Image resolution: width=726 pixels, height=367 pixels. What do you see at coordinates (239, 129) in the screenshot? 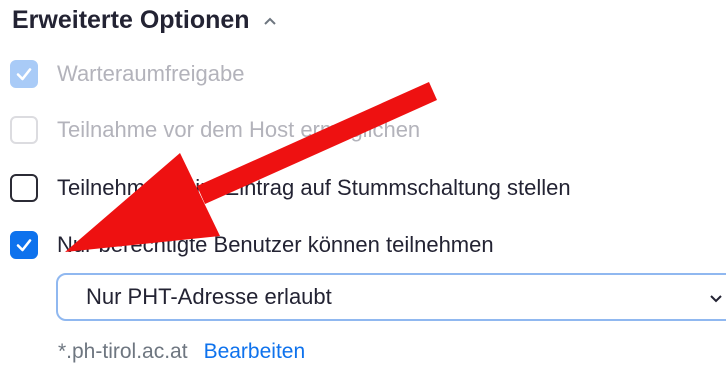
I see `option-label: Teilnahme vor dem Host ermöglichen` at bounding box center [239, 129].